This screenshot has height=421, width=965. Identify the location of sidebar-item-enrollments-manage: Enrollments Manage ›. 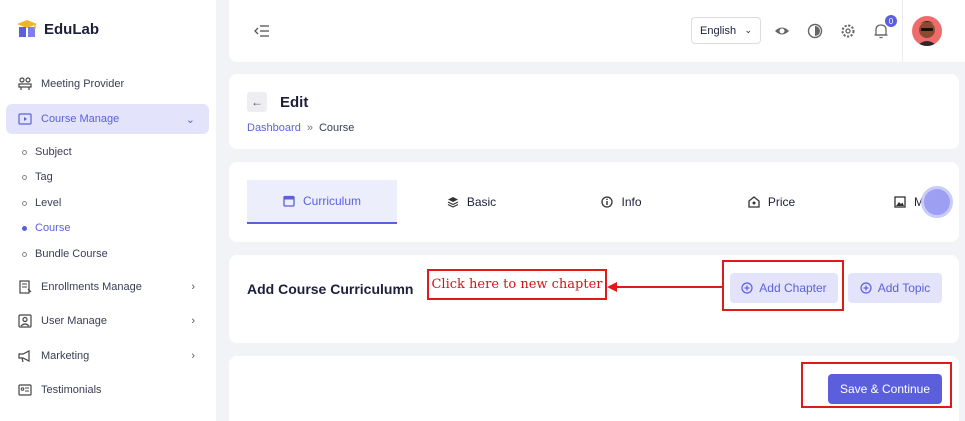
(107, 287).